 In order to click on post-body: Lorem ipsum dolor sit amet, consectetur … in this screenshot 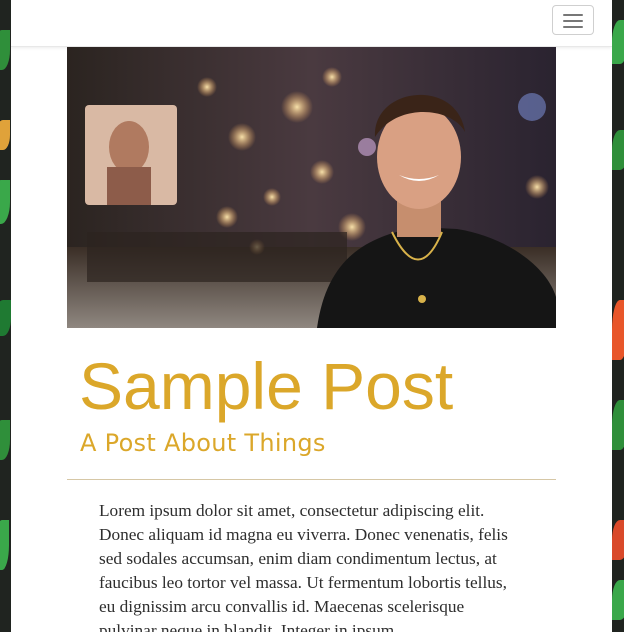, I will do `click(303, 566)`.